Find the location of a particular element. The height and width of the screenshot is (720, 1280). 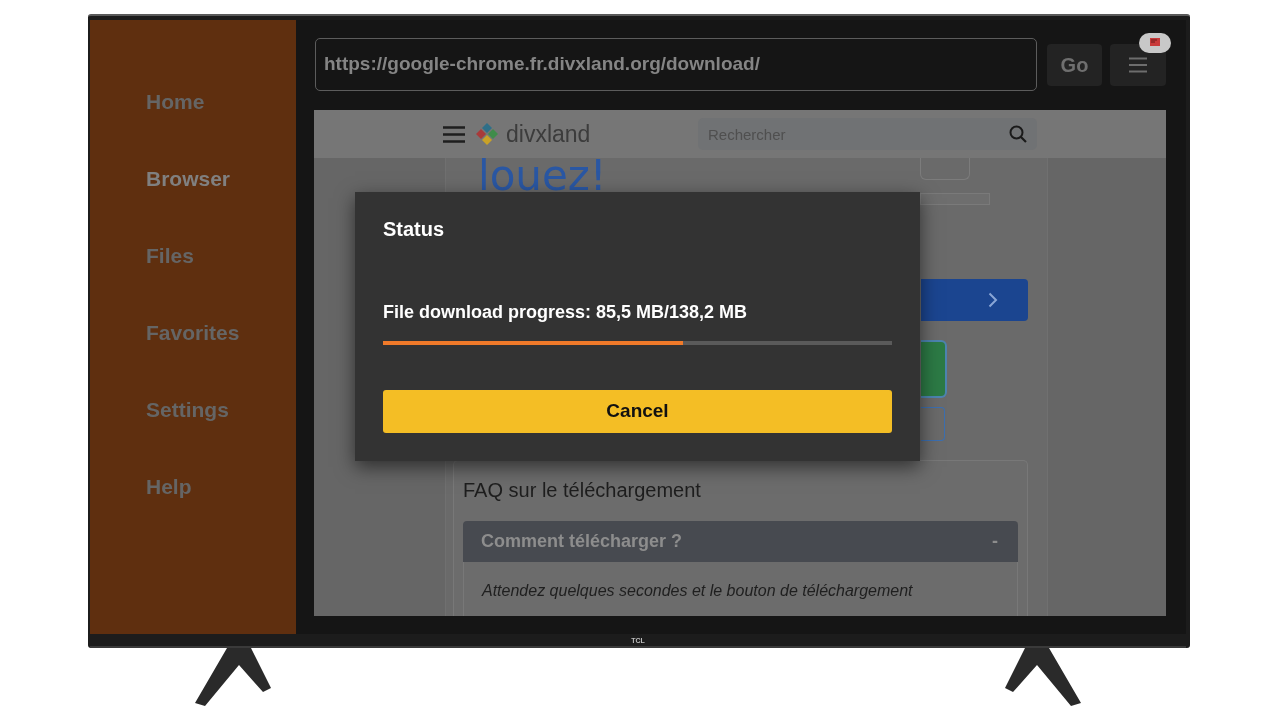

sidebar-item: Help is located at coordinates (169, 486).